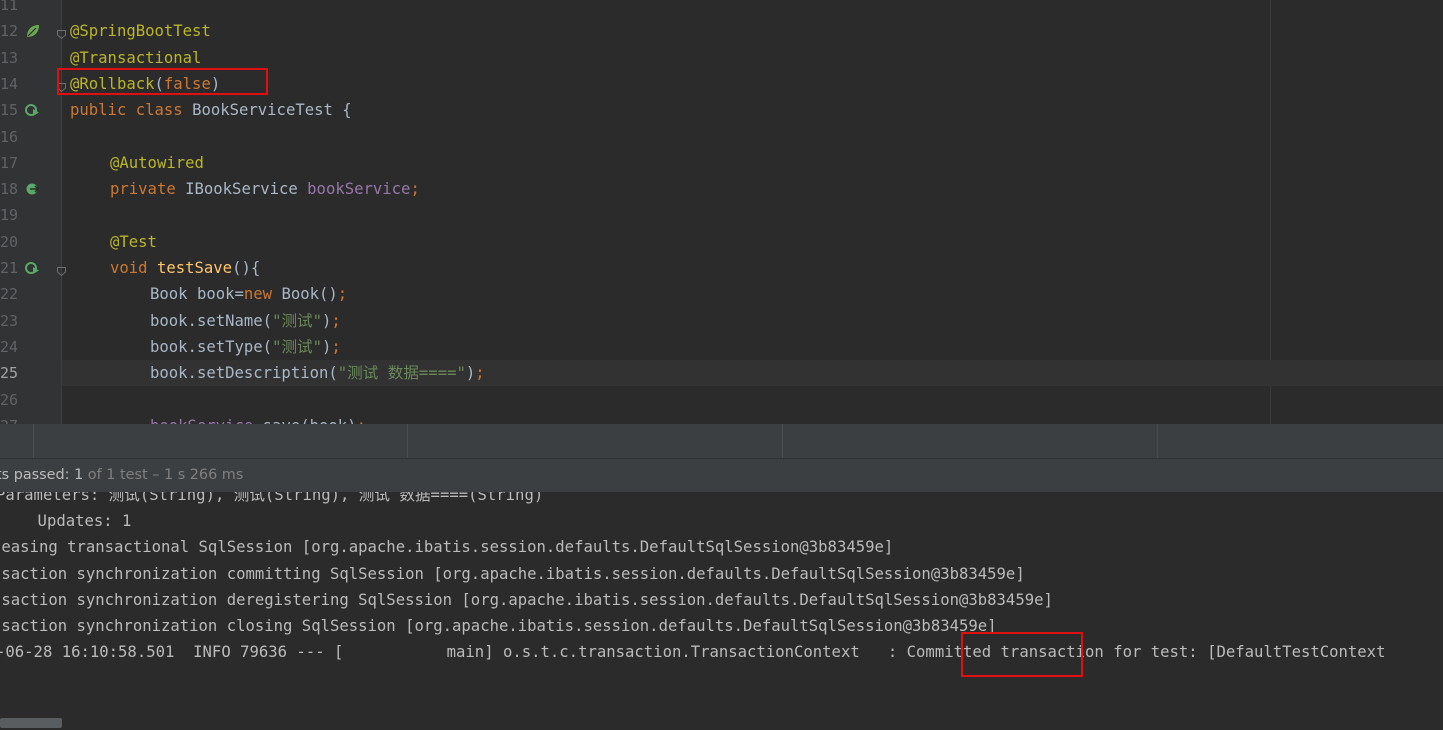 This screenshot has width=1443, height=730. What do you see at coordinates (157, 162) in the screenshot?
I see `code-token: @Autowired` at bounding box center [157, 162].